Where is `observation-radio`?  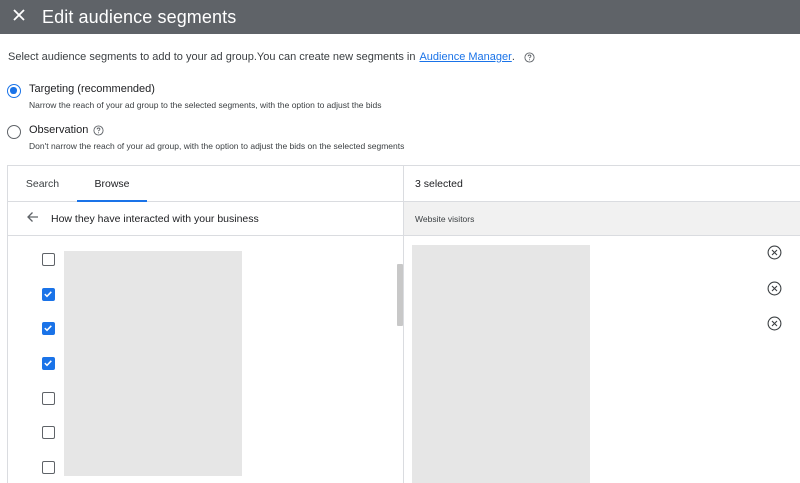 observation-radio is located at coordinates (14, 132).